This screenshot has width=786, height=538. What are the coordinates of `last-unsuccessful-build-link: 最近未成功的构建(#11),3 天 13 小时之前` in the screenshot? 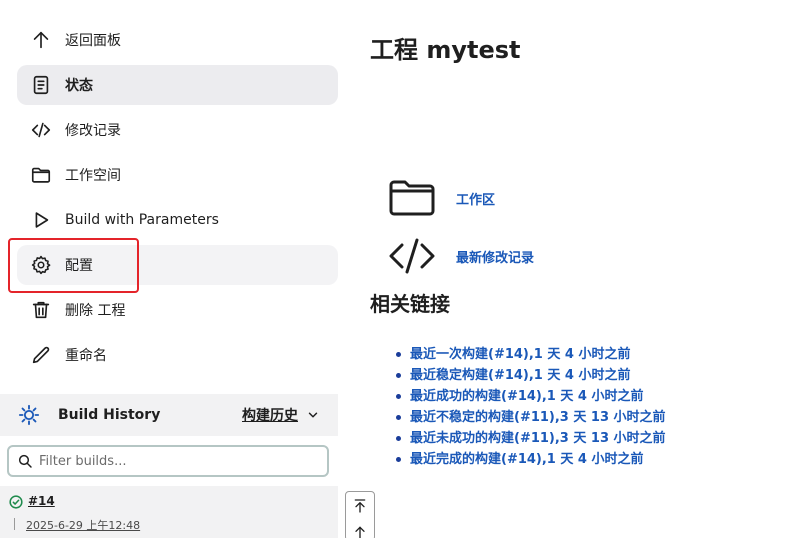 It's located at (538, 438).